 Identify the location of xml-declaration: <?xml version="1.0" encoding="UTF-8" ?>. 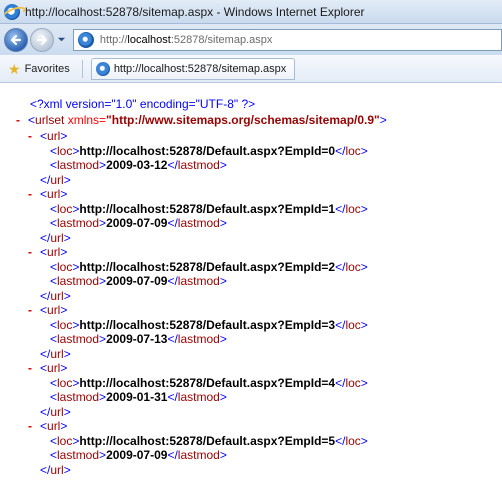
(143, 104).